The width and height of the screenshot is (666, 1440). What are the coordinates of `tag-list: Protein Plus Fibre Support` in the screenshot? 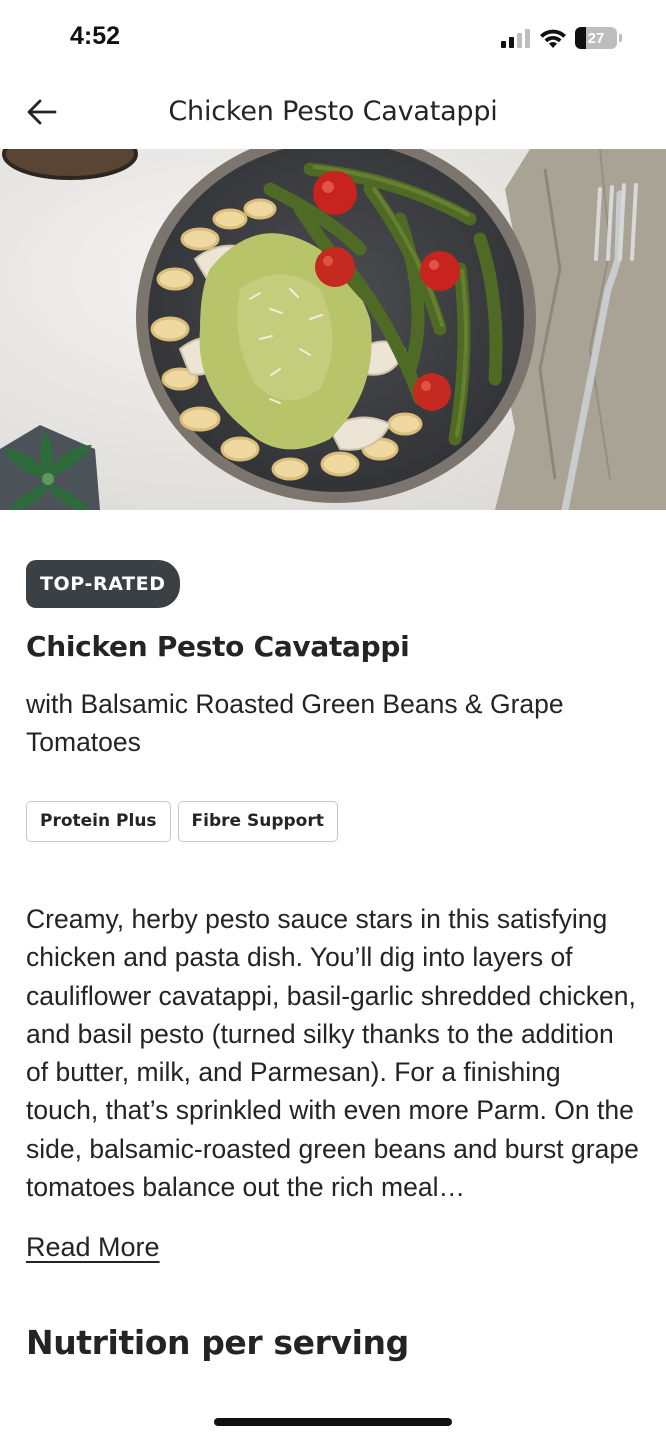 It's located at (333, 821).